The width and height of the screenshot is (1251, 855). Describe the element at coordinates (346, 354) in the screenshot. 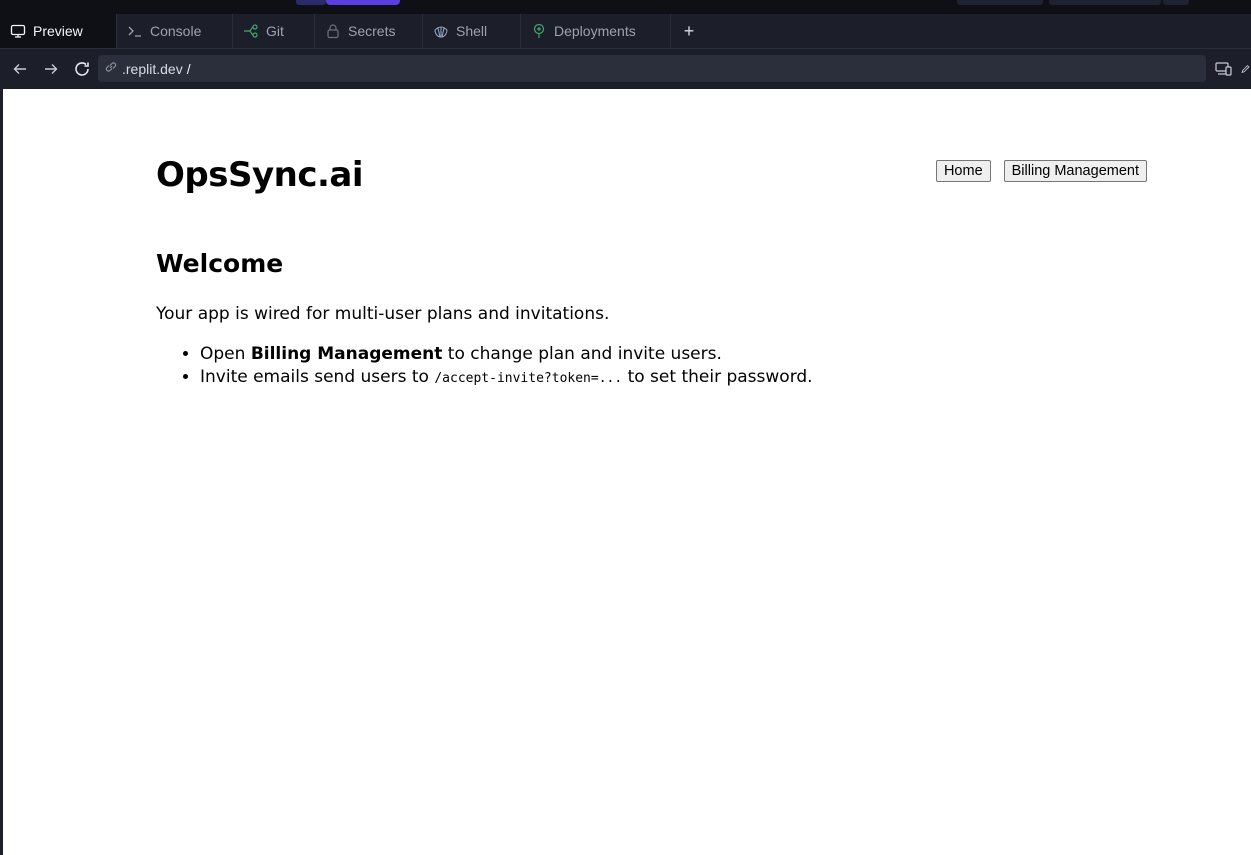

I see `list-emphasis: Billing Management` at that location.